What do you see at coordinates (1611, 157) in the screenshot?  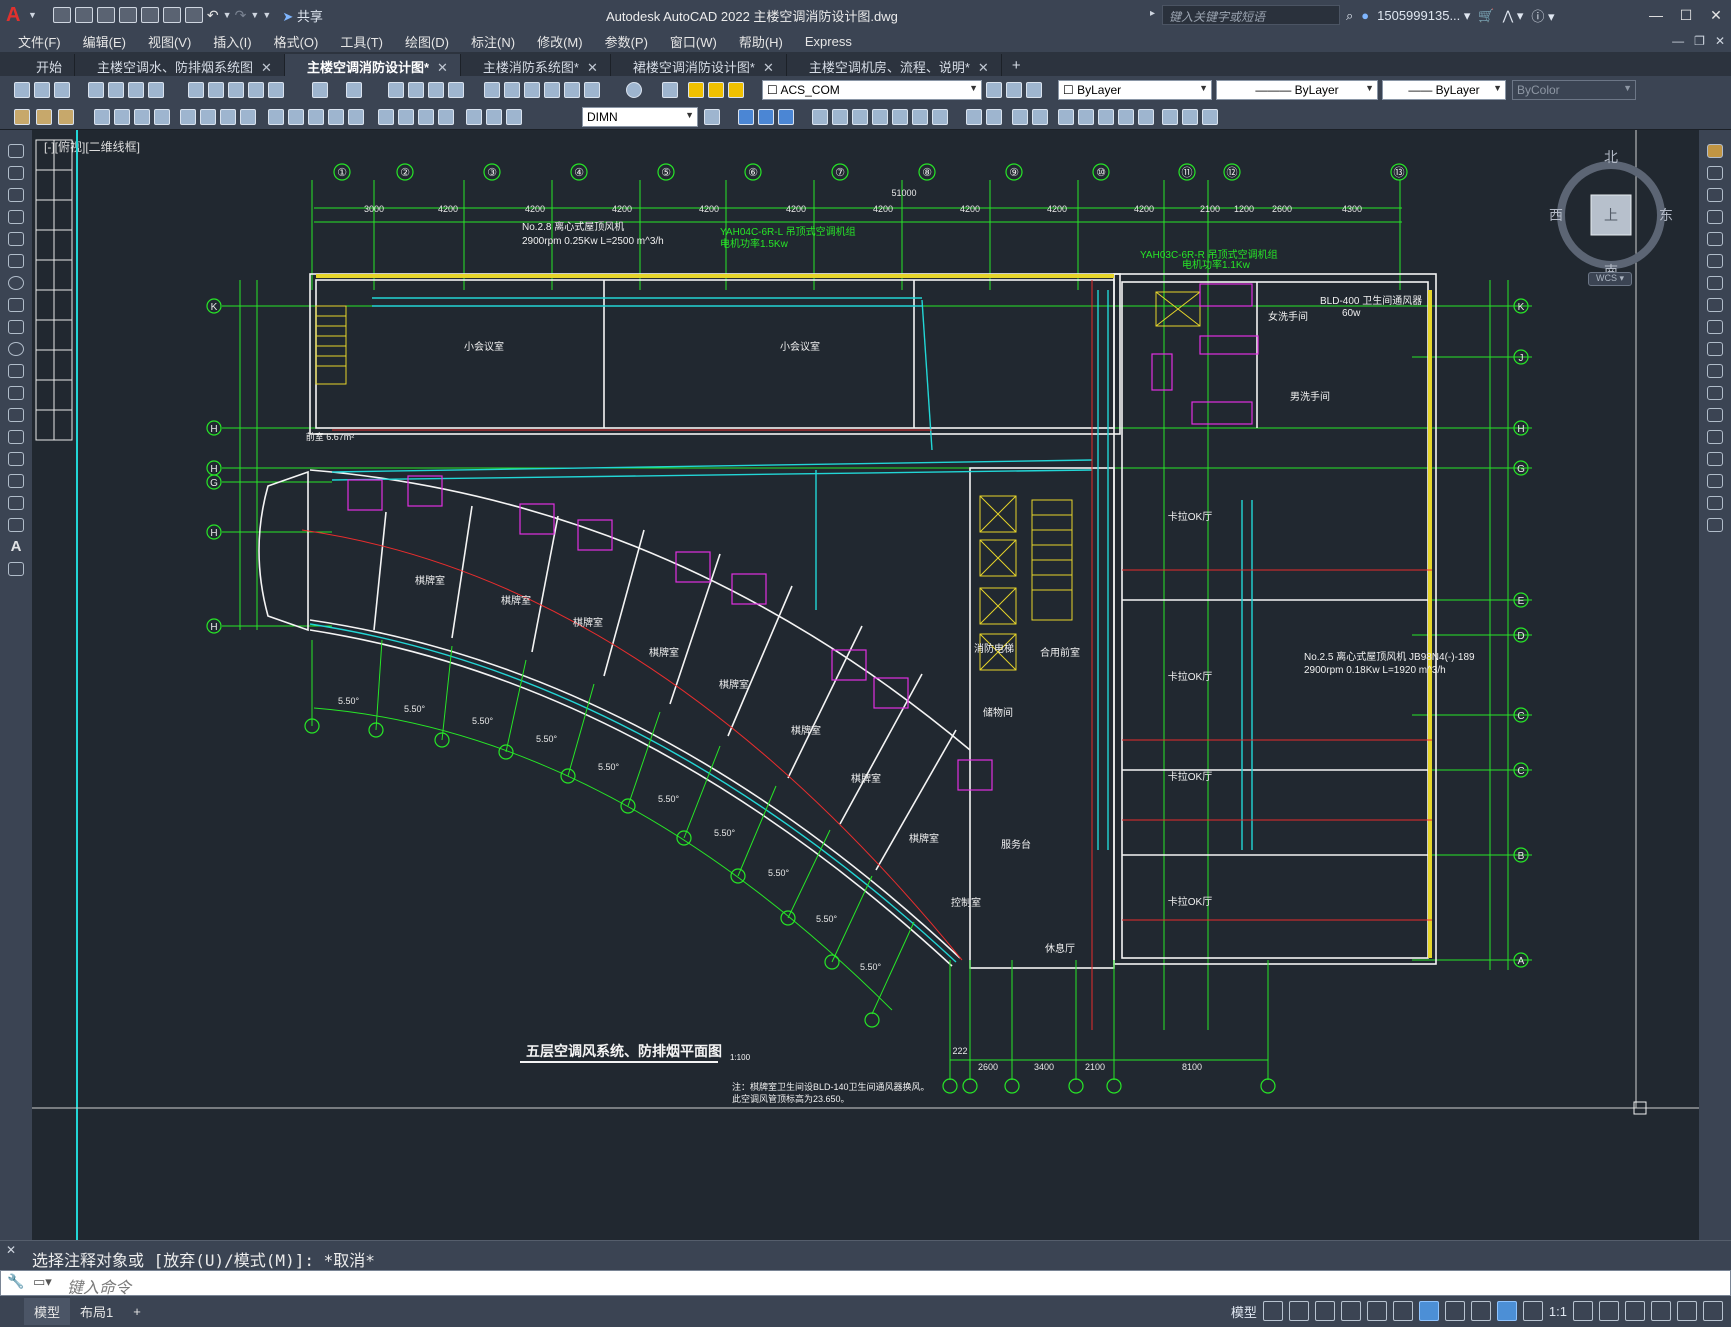 I see `compass-north: 北` at bounding box center [1611, 157].